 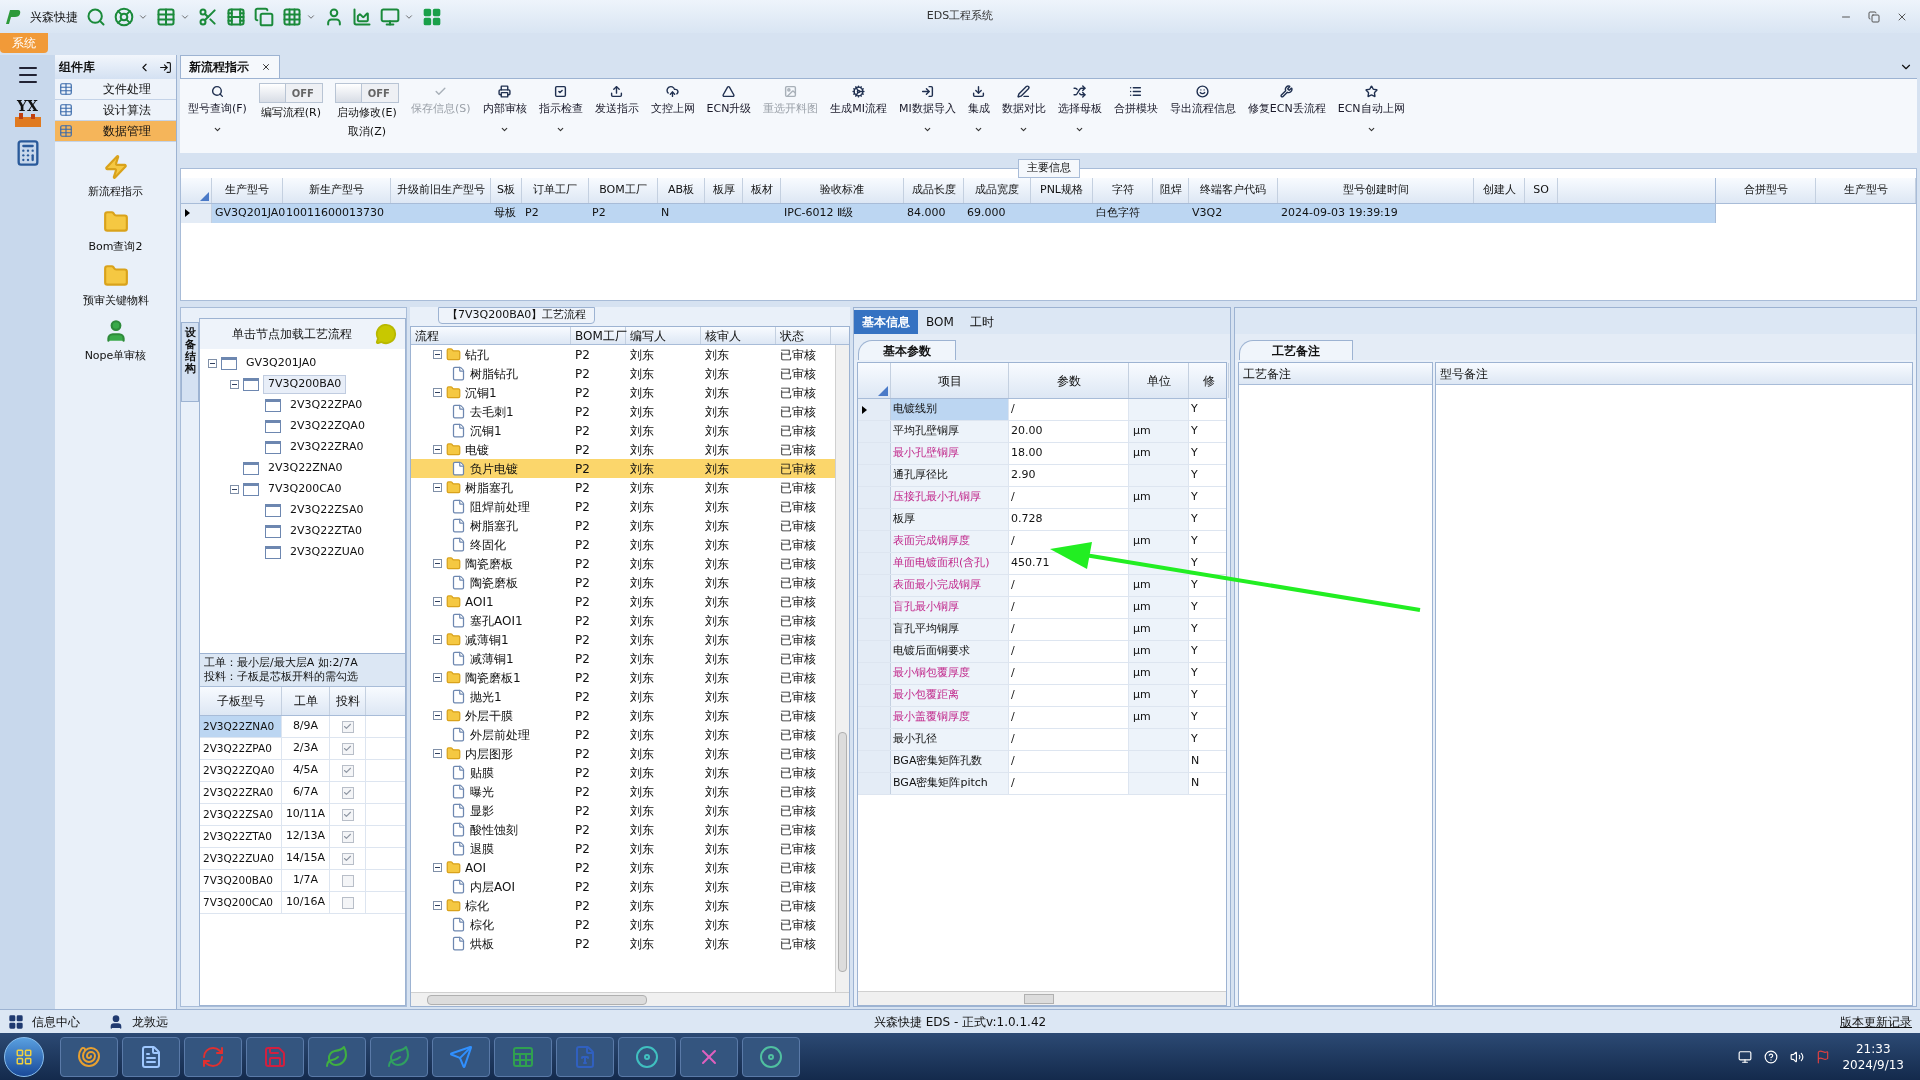 What do you see at coordinates (623, 373) in the screenshot?
I see `process-row: 树脂钻孔 P2 刘东 刘东 已审核` at bounding box center [623, 373].